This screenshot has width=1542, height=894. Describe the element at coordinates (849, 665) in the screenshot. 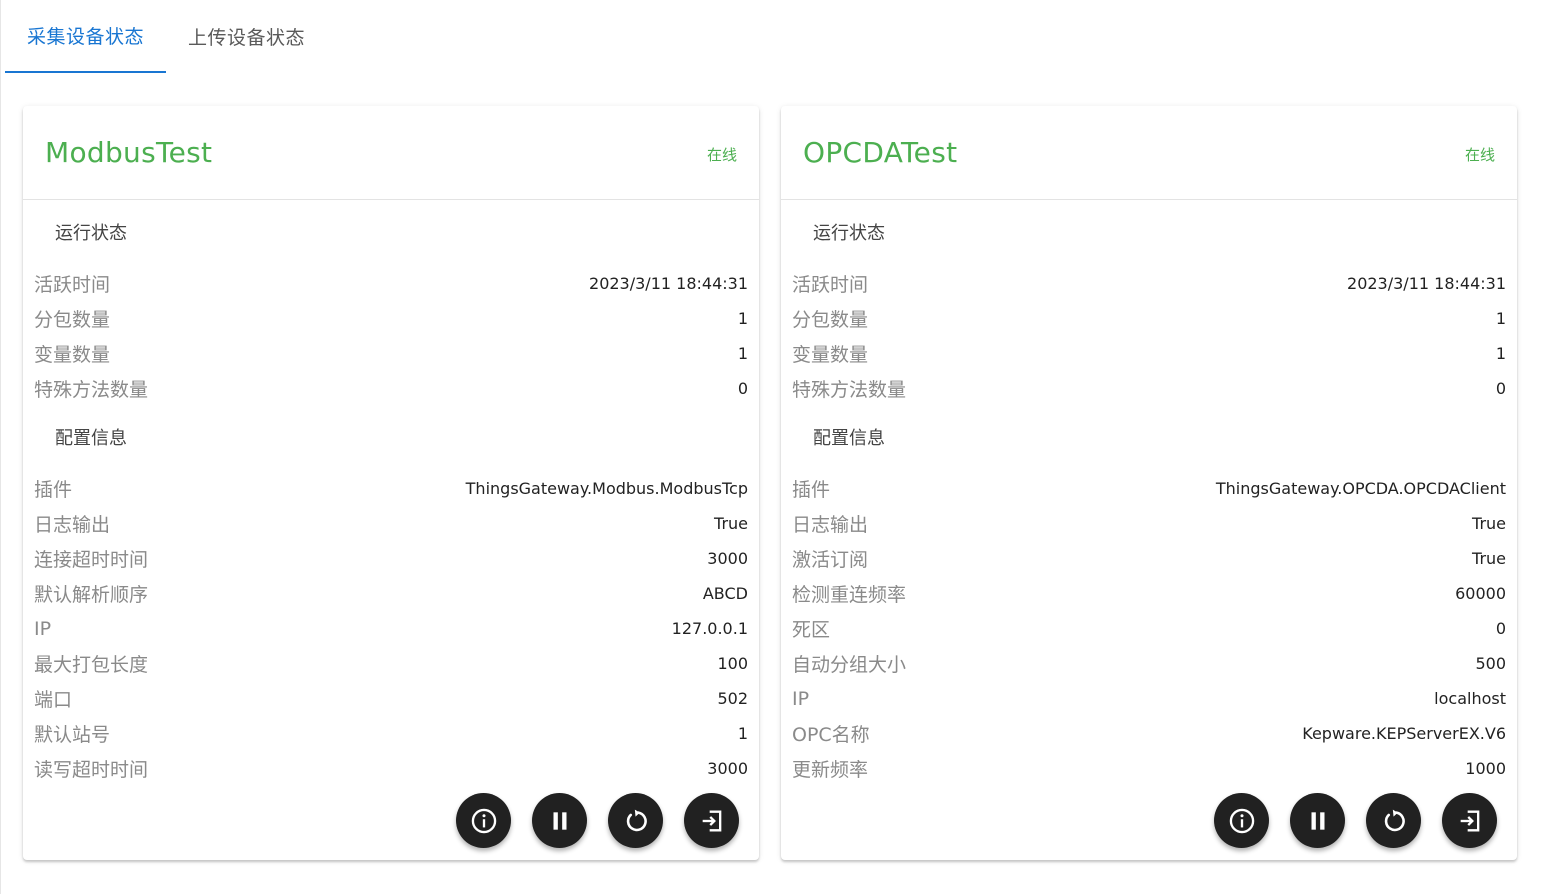

I see `row-key: 自动分组大小` at that location.